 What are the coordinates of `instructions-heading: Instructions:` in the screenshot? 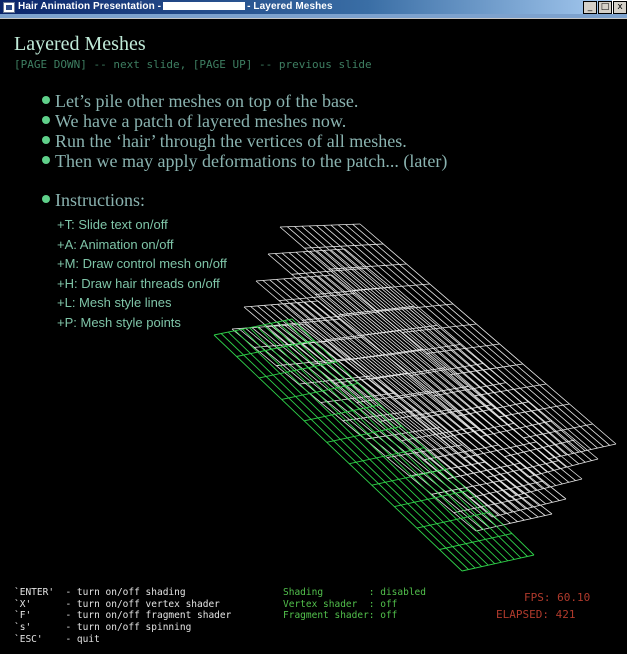 It's located at (93, 200).